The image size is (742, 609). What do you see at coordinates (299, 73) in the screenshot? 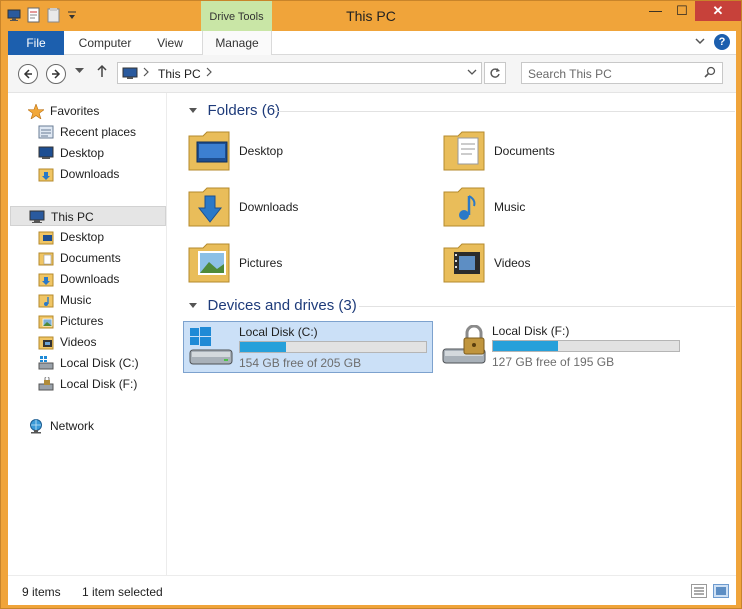
I see `address-bar: This PC` at bounding box center [299, 73].